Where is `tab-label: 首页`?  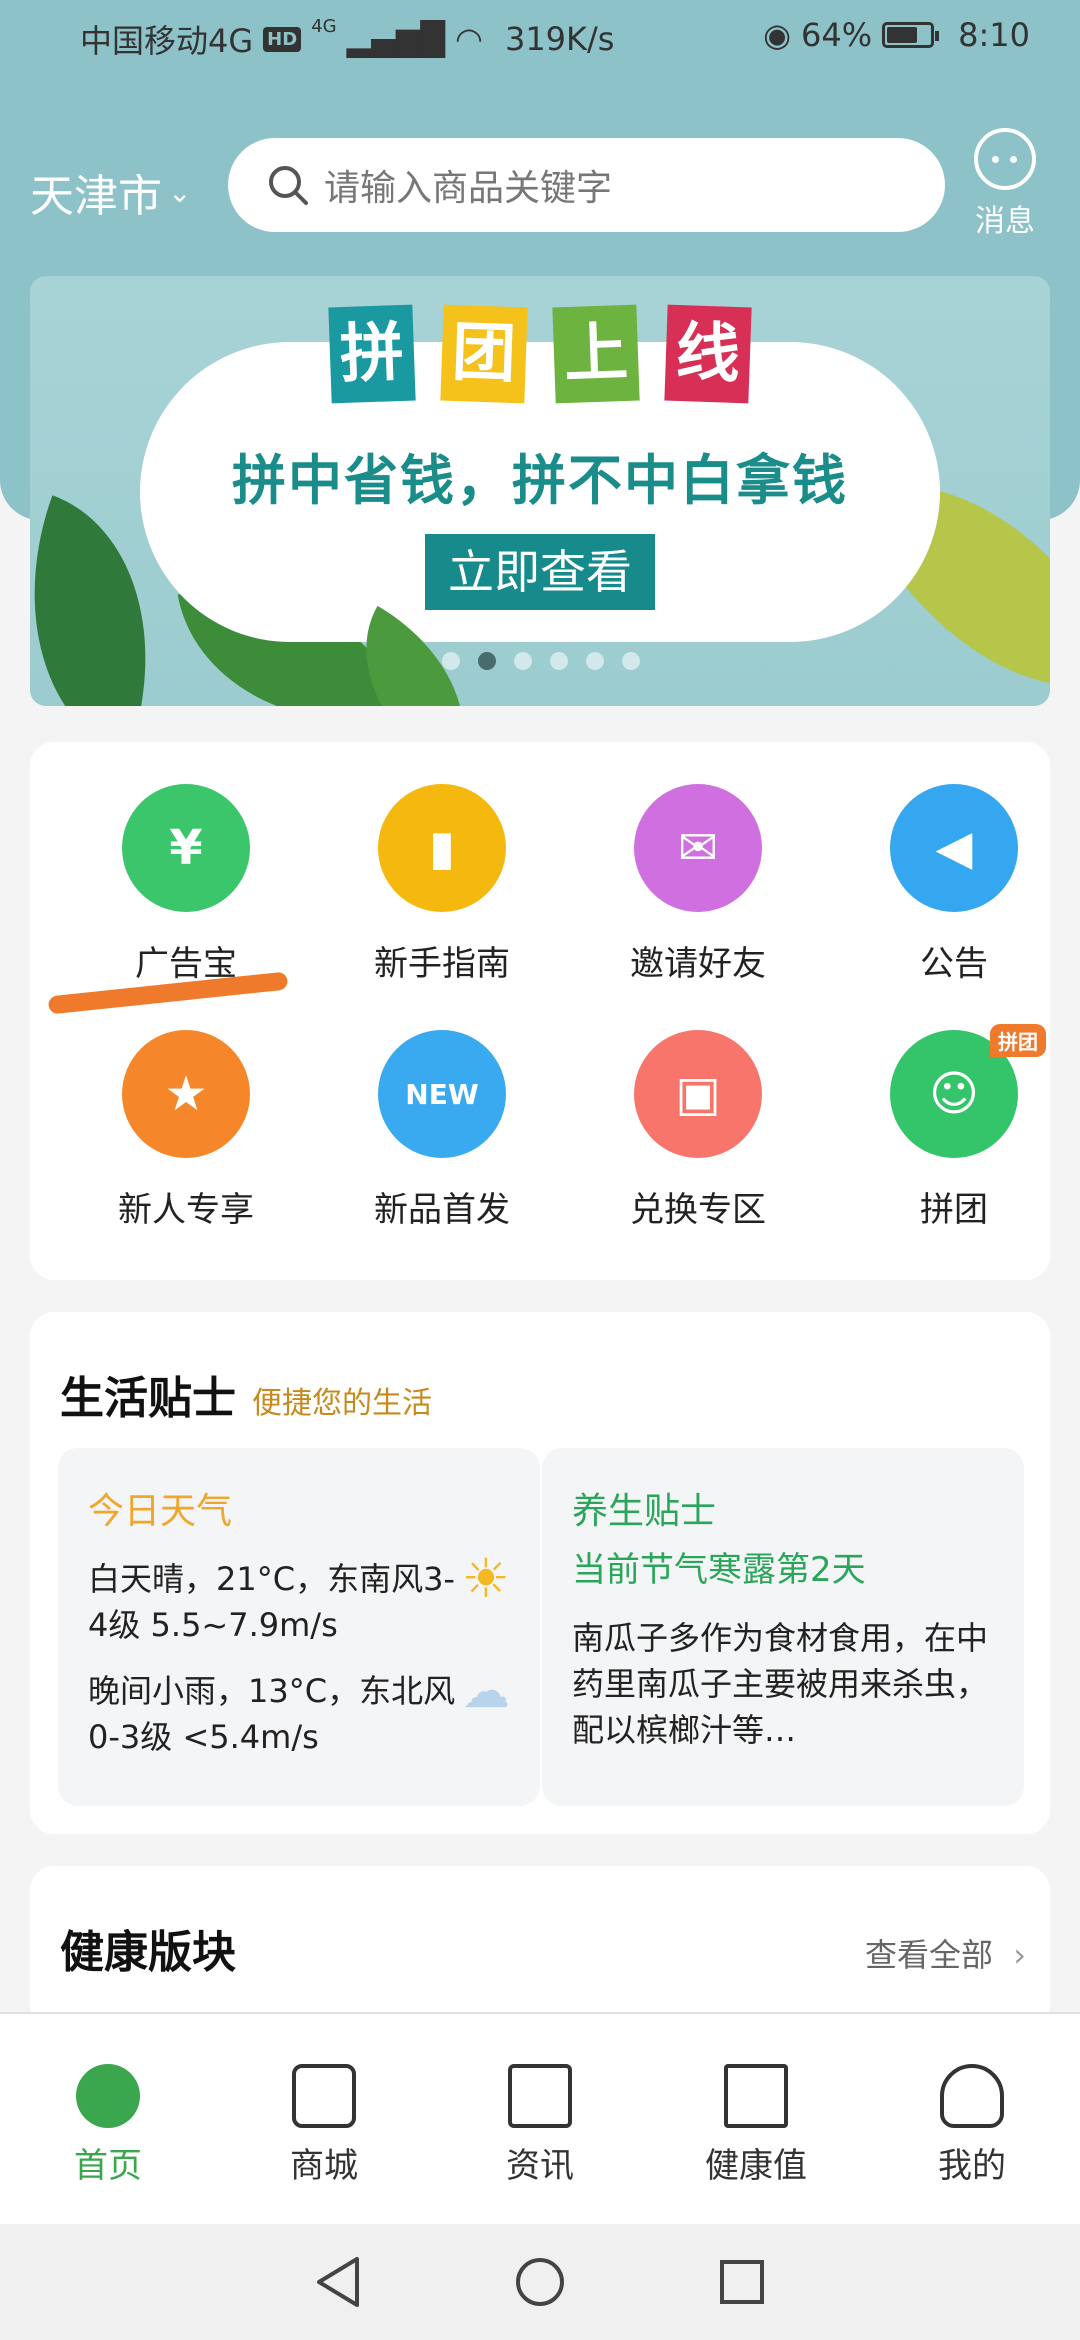
tab-label: 首页 is located at coordinates (108, 2166).